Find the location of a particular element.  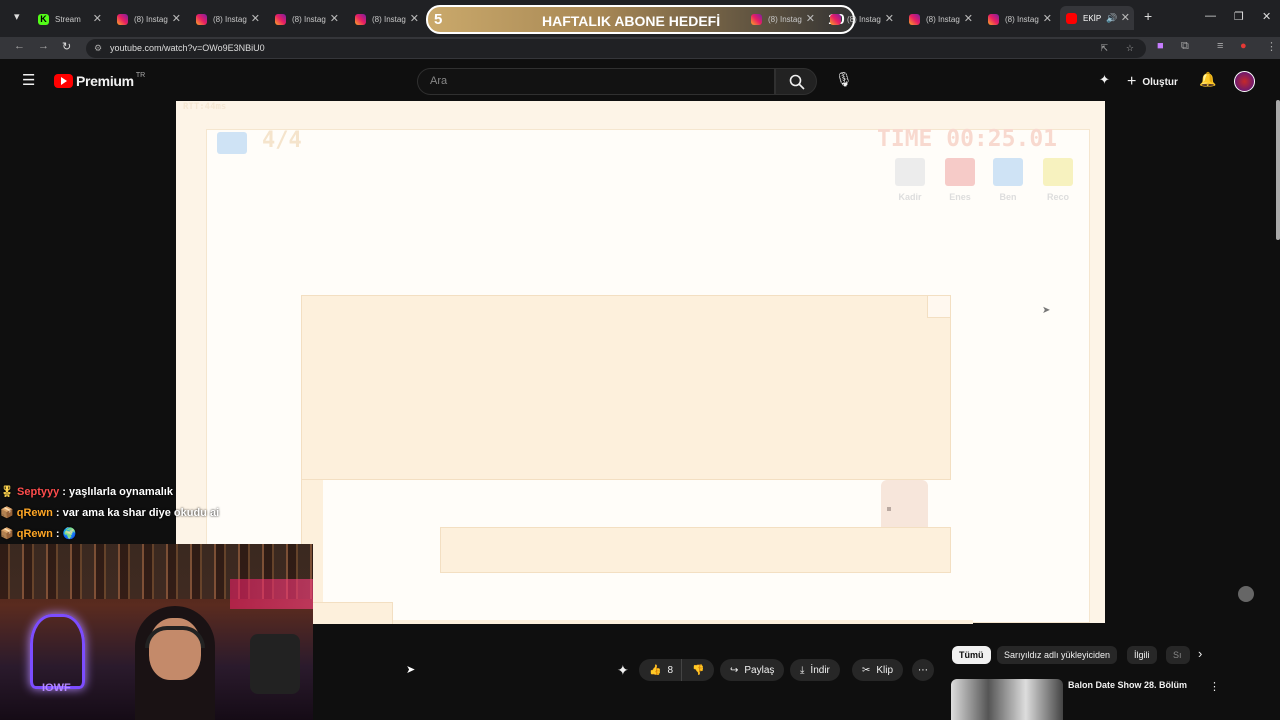

new-tab-icon: + is located at coordinates (1148, 16).